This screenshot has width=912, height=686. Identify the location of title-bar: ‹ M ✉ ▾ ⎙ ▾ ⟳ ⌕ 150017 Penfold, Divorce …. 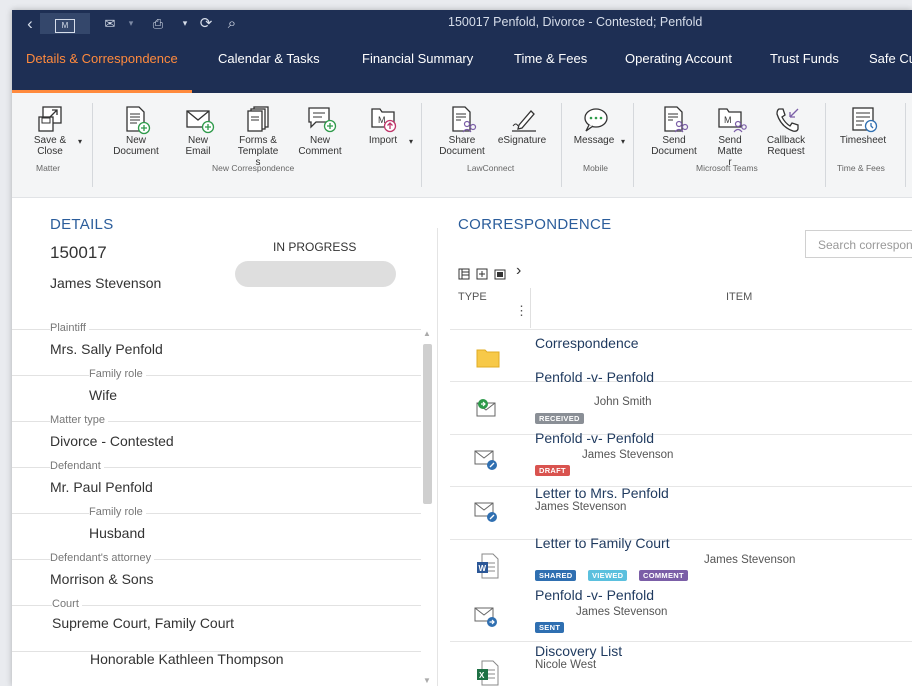
(462, 23).